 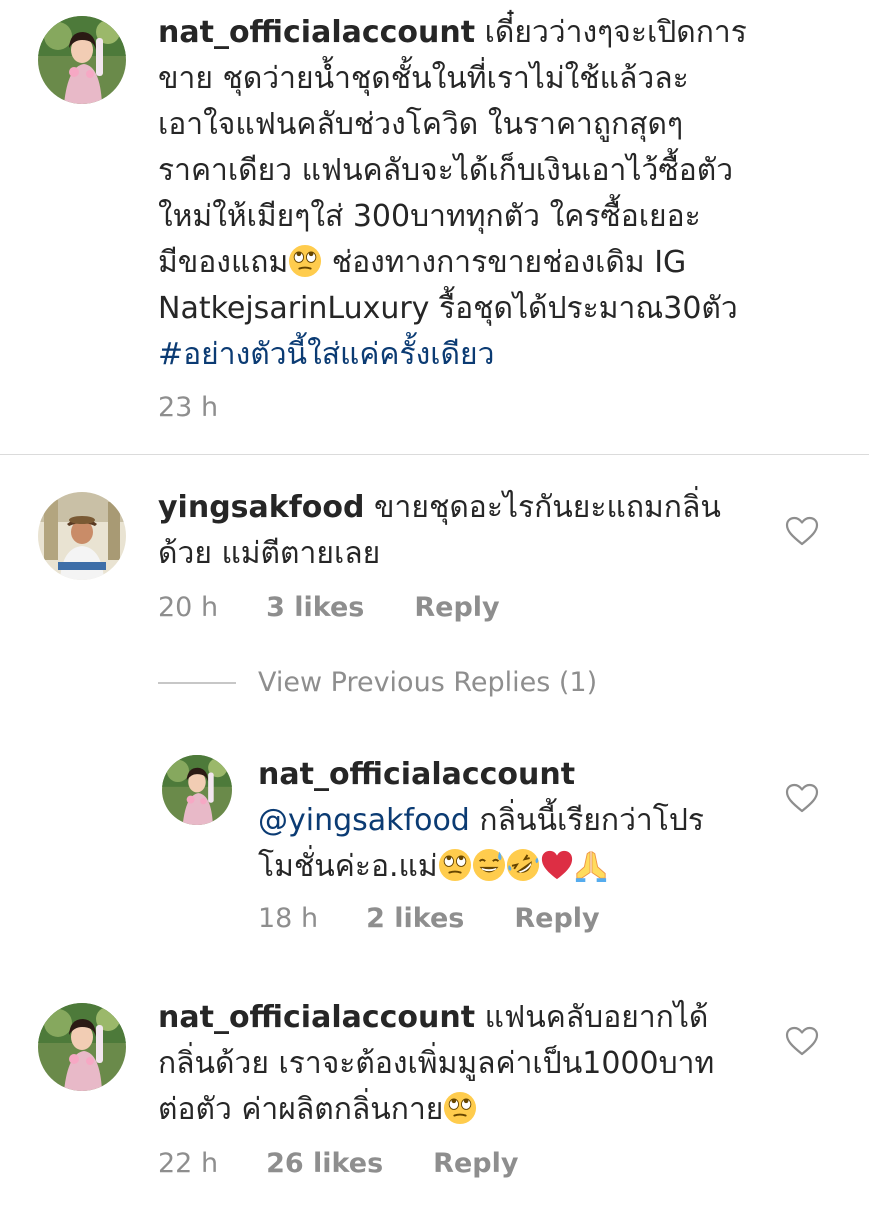 I want to click on comment-meta: 22 h 26 likes Reply, so click(x=338, y=1163).